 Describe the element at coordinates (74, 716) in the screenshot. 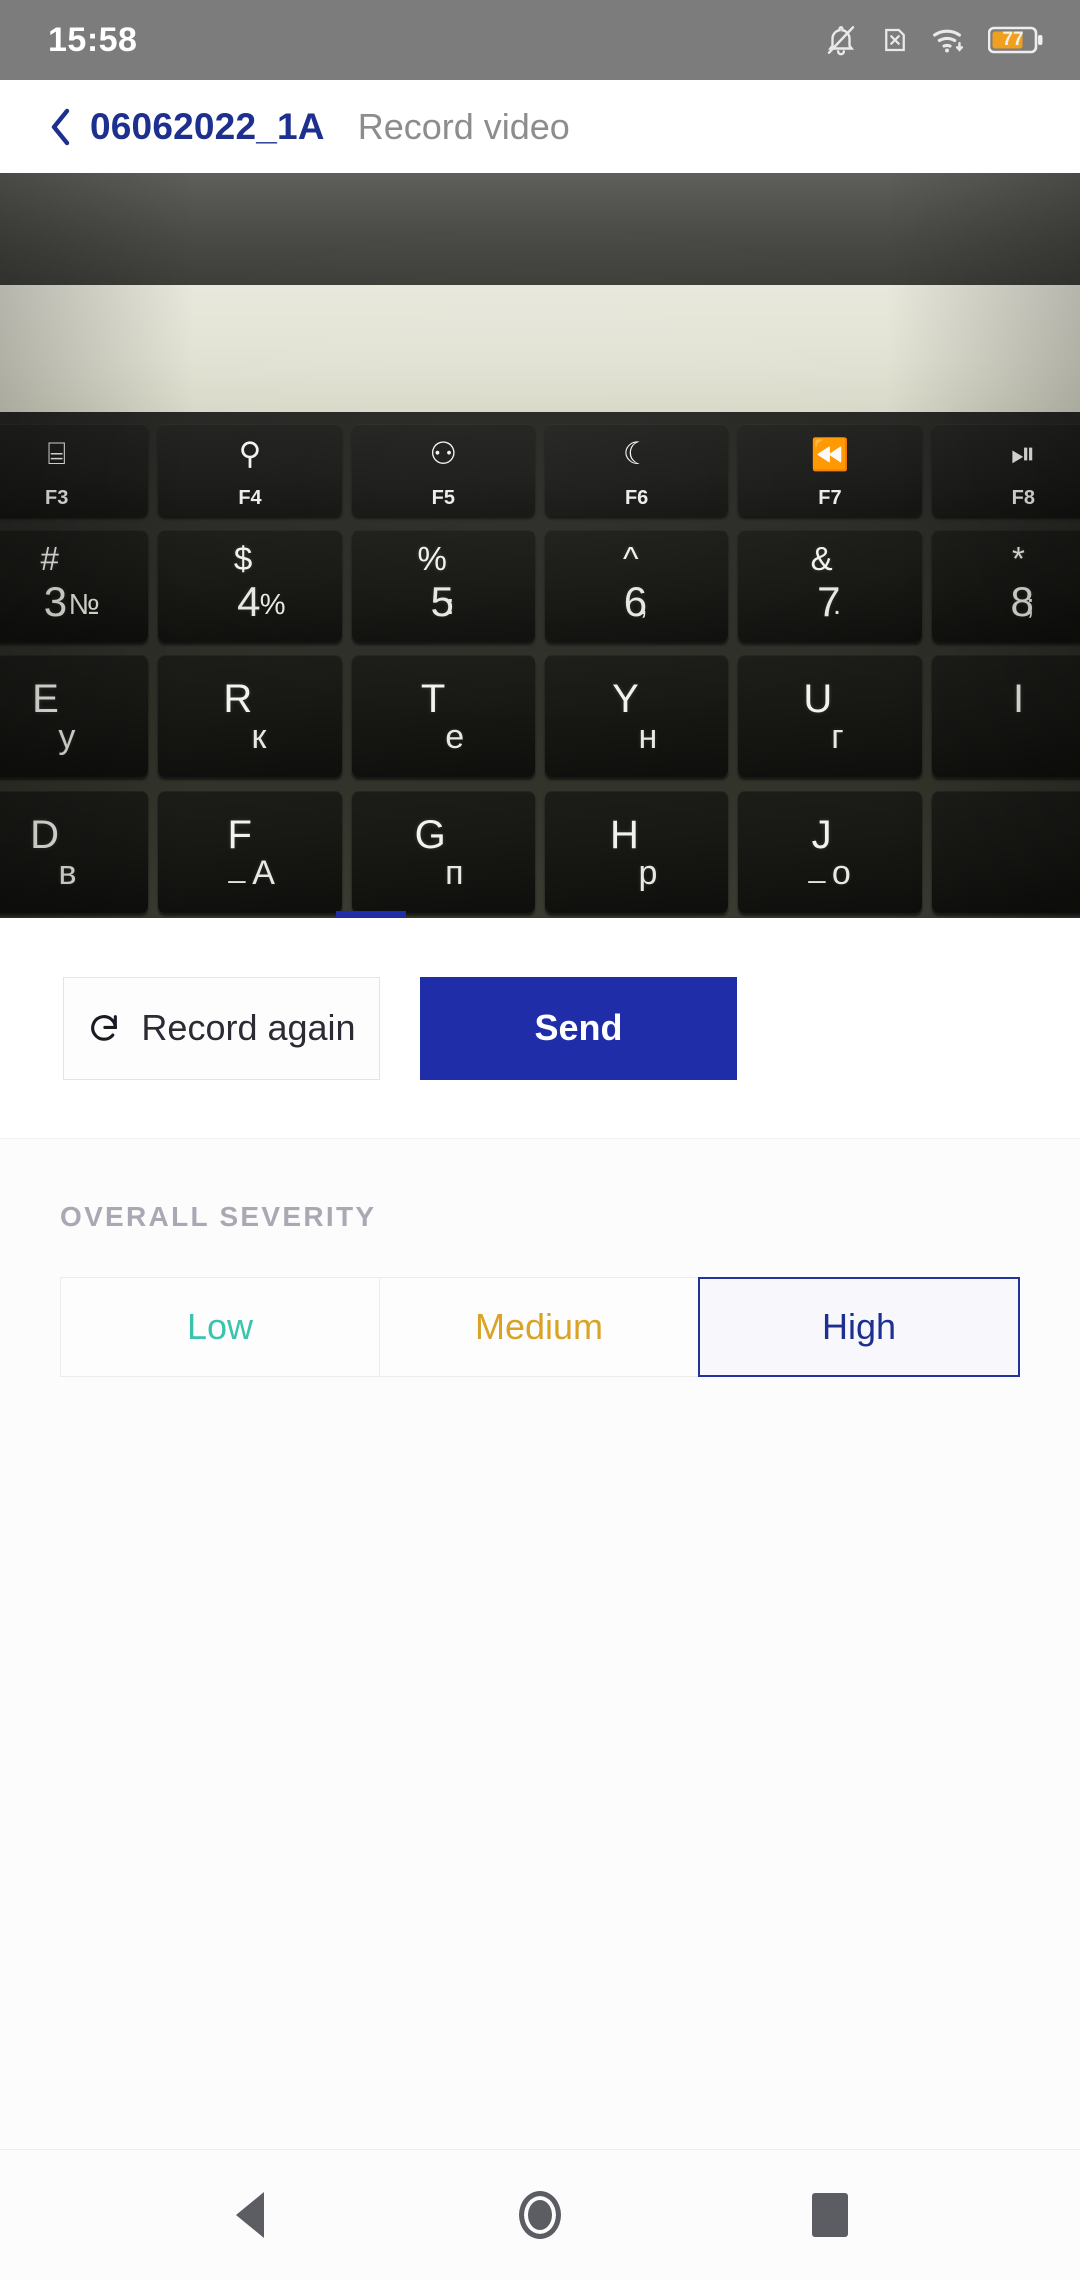

I see `keyboard-key: Eу` at that location.